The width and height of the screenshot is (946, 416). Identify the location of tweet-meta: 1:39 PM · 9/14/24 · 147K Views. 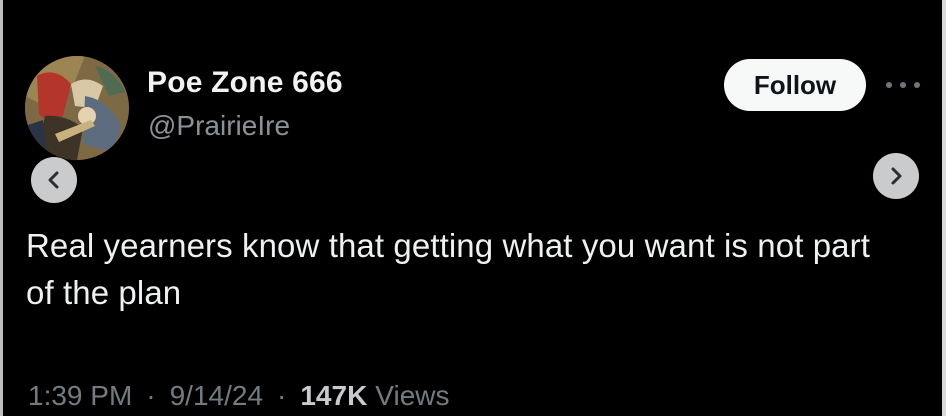
(238, 398).